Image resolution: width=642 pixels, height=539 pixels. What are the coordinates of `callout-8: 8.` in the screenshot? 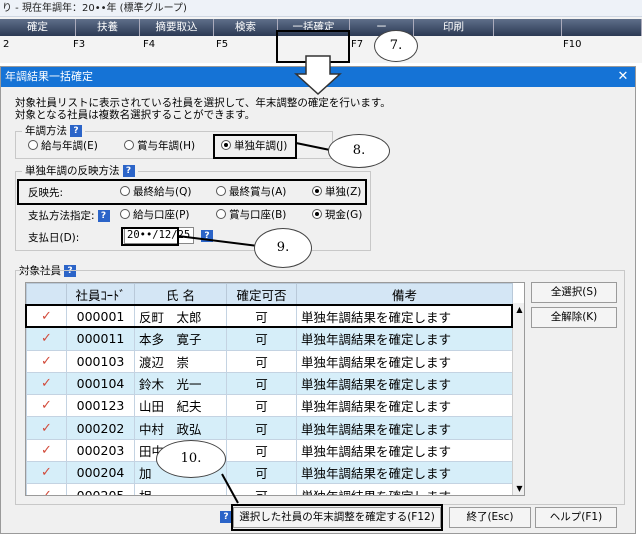 It's located at (359, 151).